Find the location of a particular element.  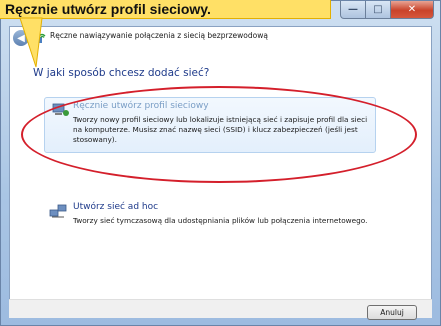

callout-banner: Ręcznie utwórz profil sieciowy. is located at coordinates (165, 9).